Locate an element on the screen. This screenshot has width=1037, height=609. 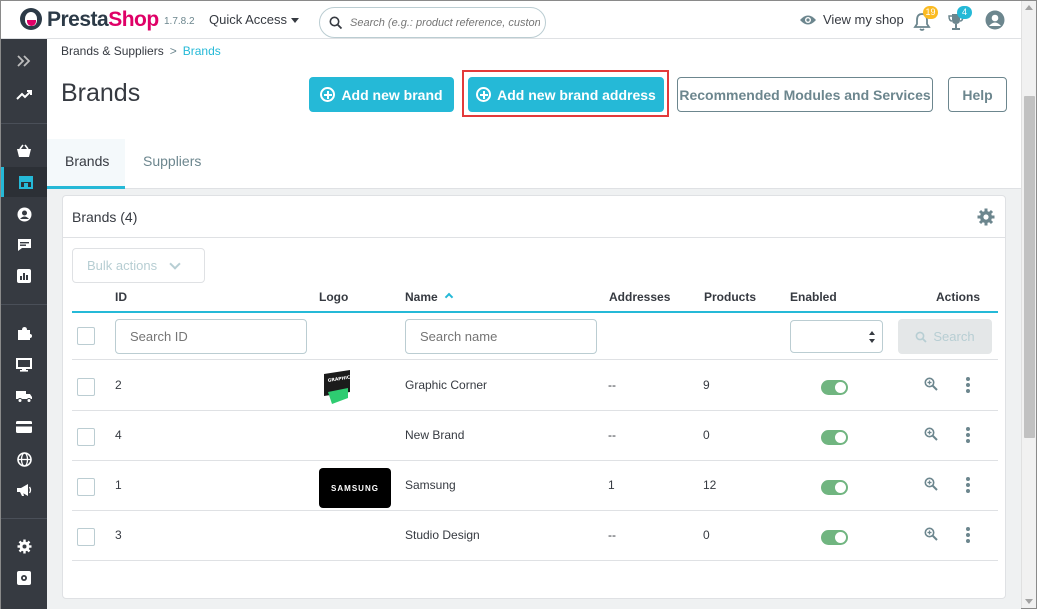
modules-puzzle-icon is located at coordinates (24, 333).